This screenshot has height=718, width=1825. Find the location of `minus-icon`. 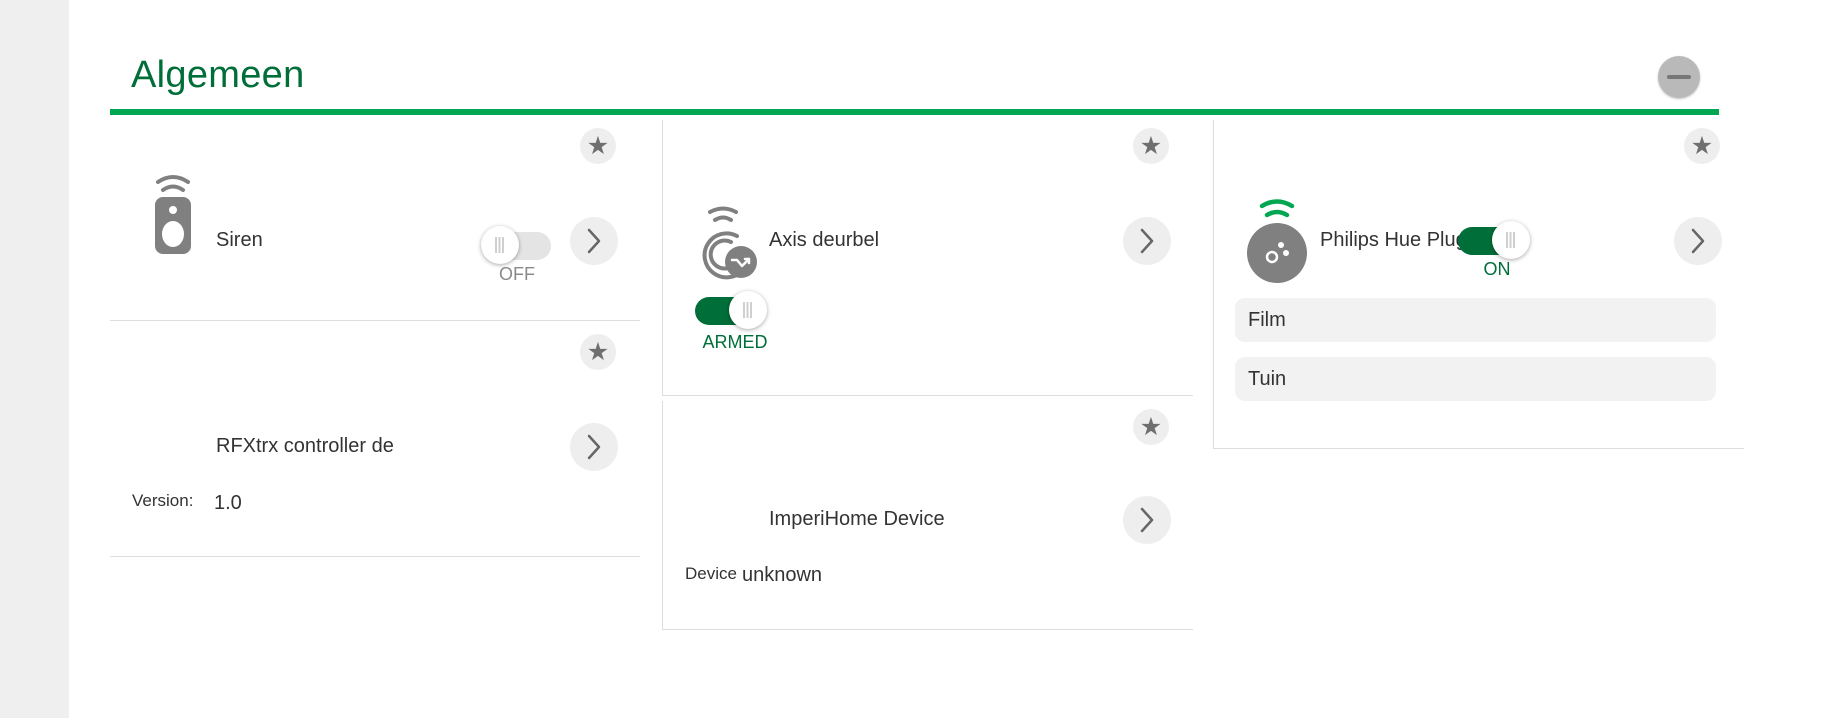

minus-icon is located at coordinates (1679, 77).